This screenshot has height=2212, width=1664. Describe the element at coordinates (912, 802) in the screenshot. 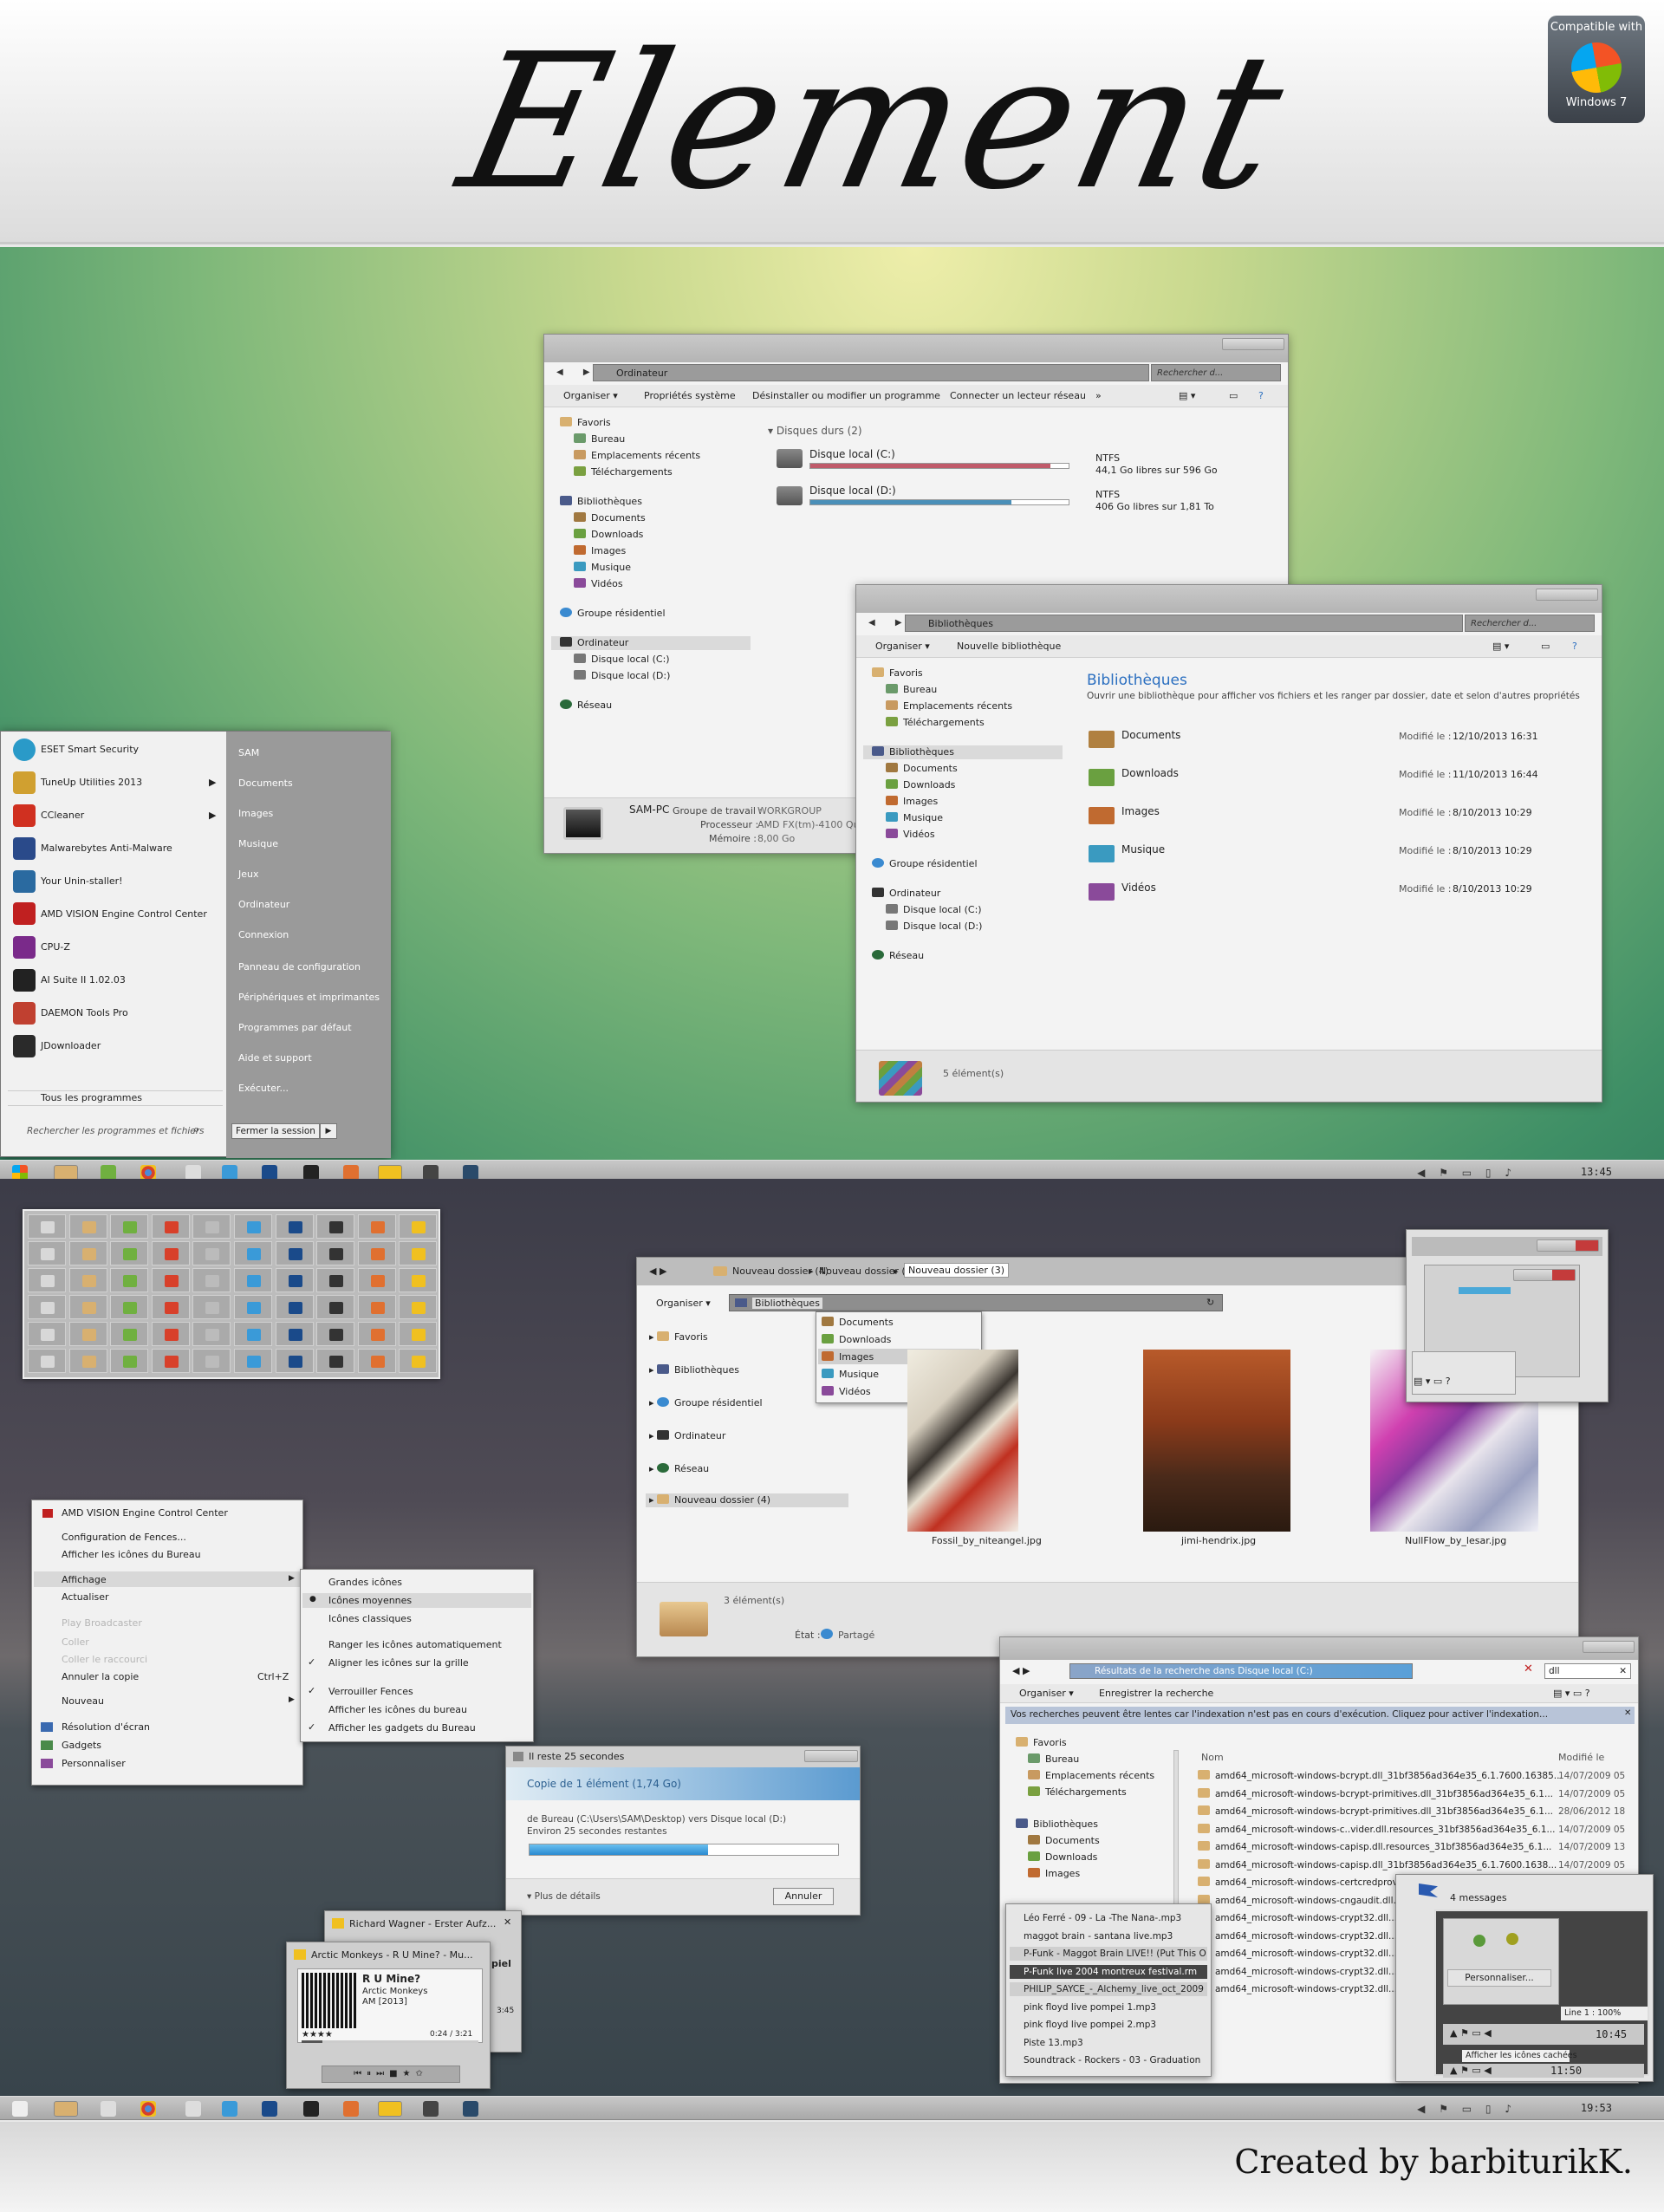

I see `nav-images: Images` at that location.